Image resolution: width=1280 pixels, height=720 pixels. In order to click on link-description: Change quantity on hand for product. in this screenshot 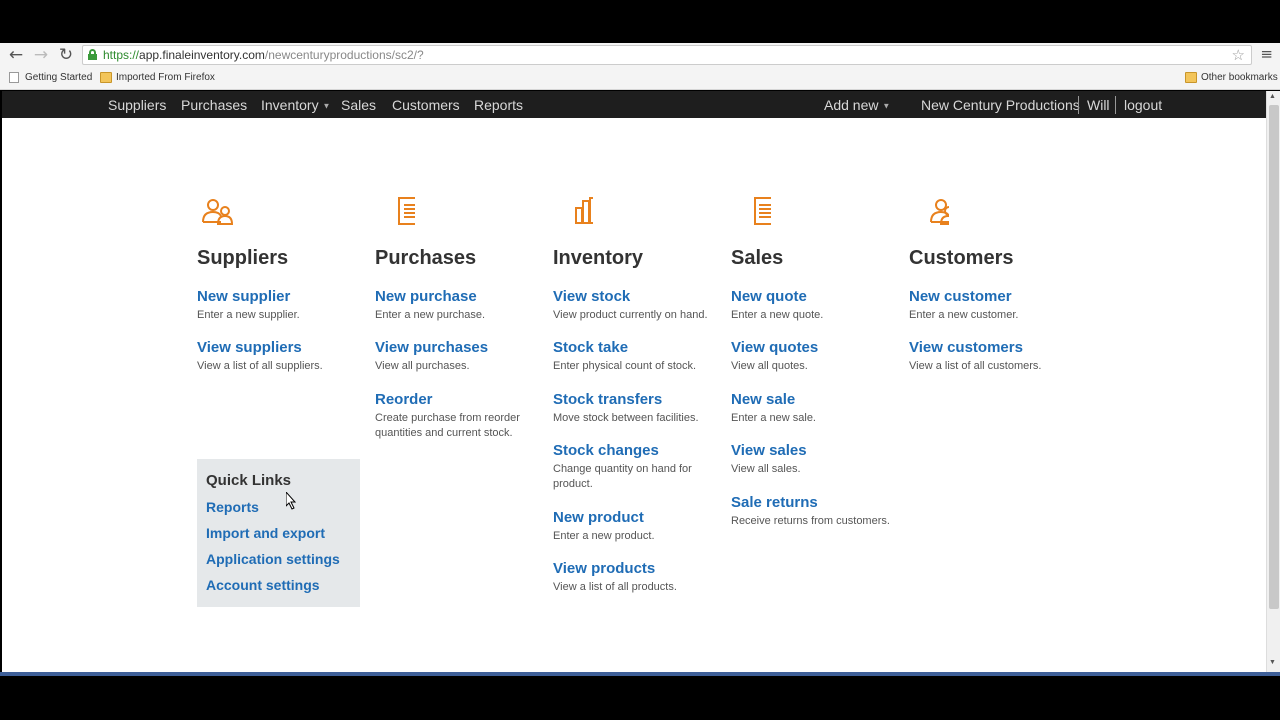, I will do `click(622, 476)`.